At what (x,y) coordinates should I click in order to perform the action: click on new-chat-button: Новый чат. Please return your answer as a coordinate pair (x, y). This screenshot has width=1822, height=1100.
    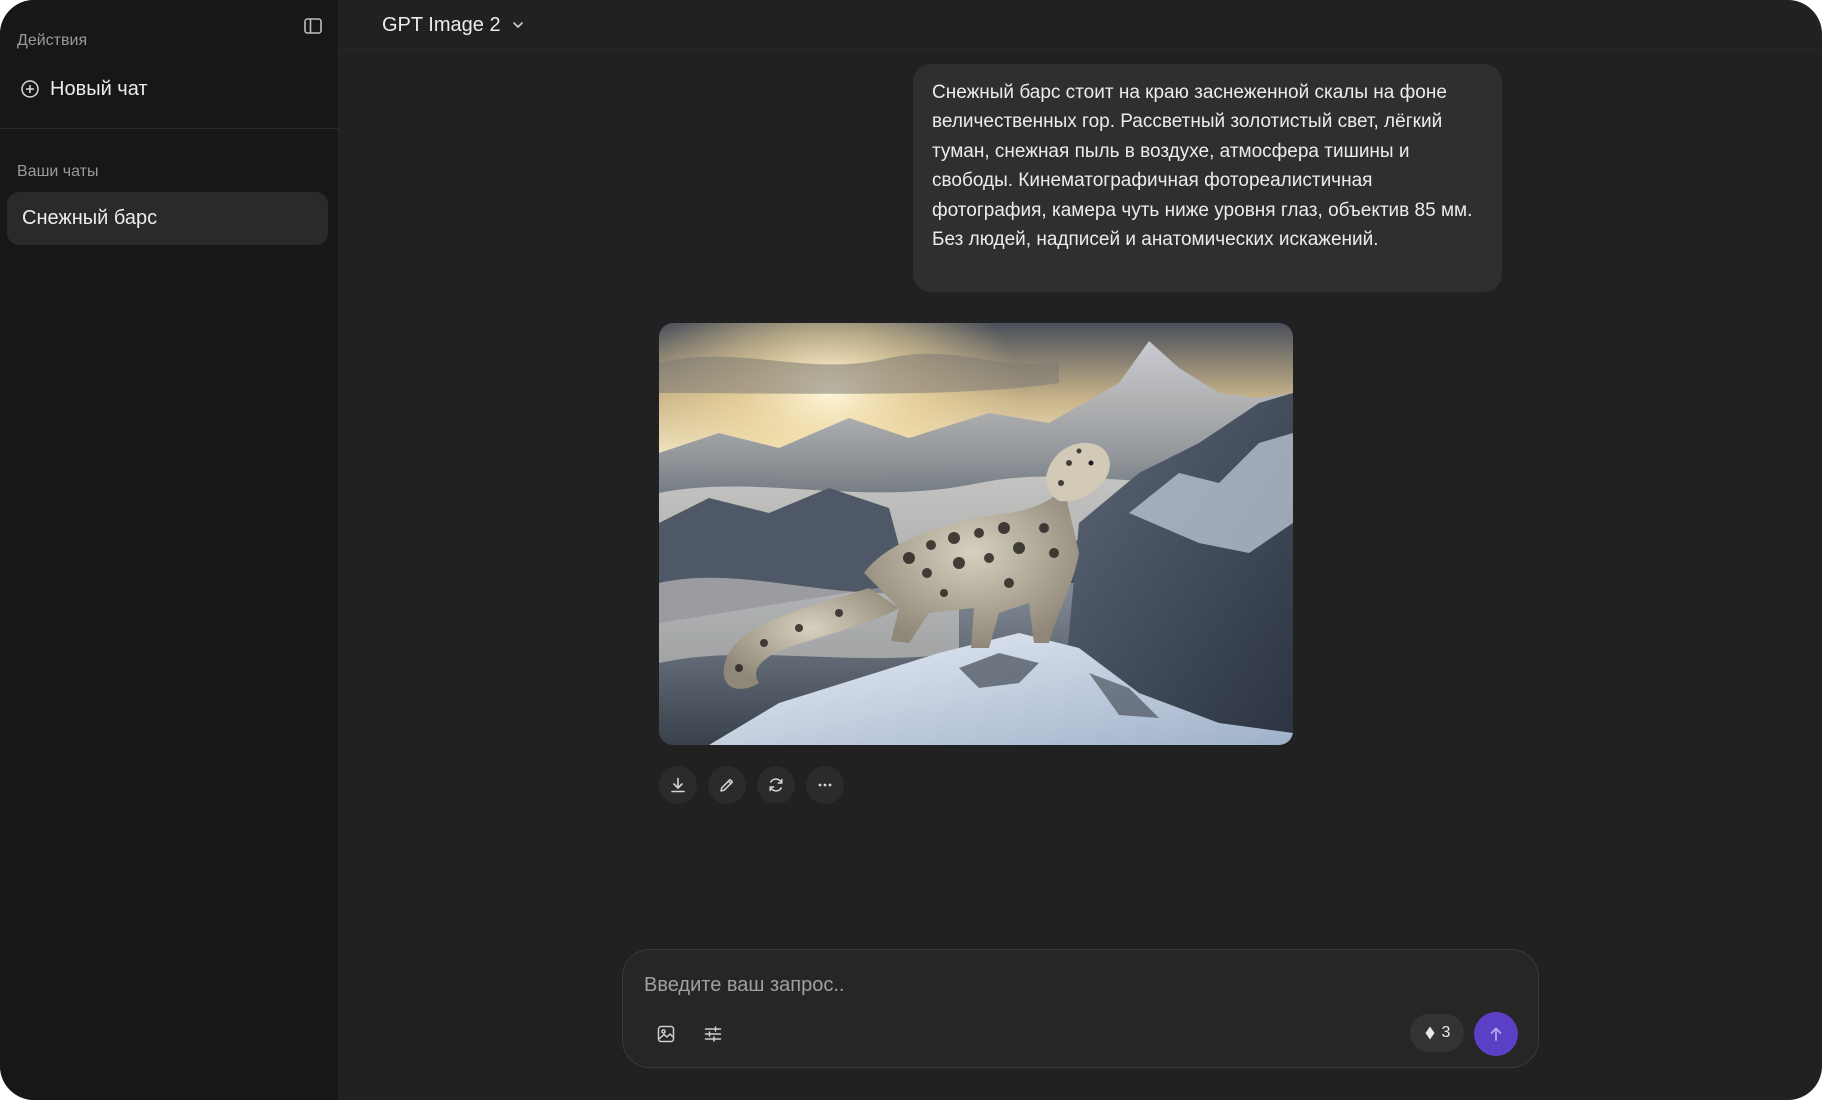
    Looking at the image, I should click on (84, 89).